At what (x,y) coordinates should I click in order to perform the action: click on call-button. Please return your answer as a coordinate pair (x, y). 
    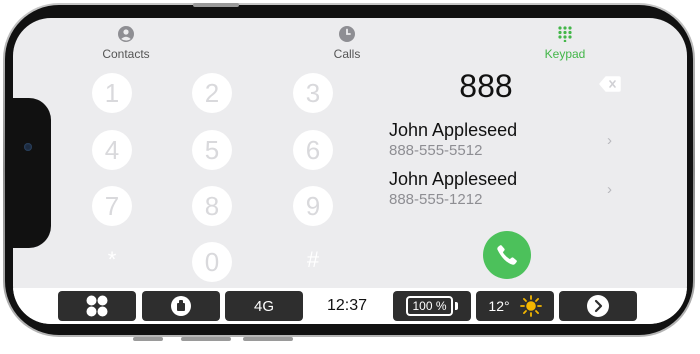
    Looking at the image, I should click on (507, 255).